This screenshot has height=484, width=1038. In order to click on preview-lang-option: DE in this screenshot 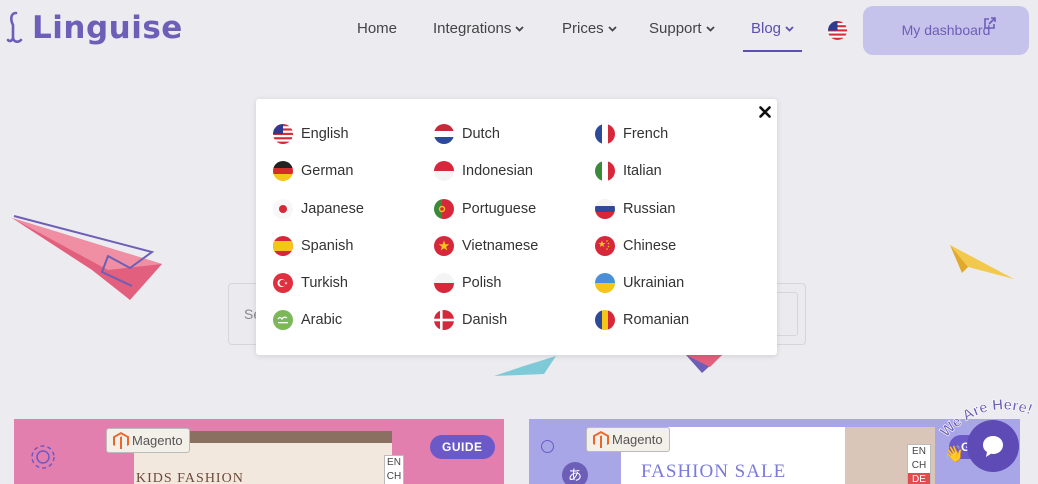, I will do `click(919, 478)`.